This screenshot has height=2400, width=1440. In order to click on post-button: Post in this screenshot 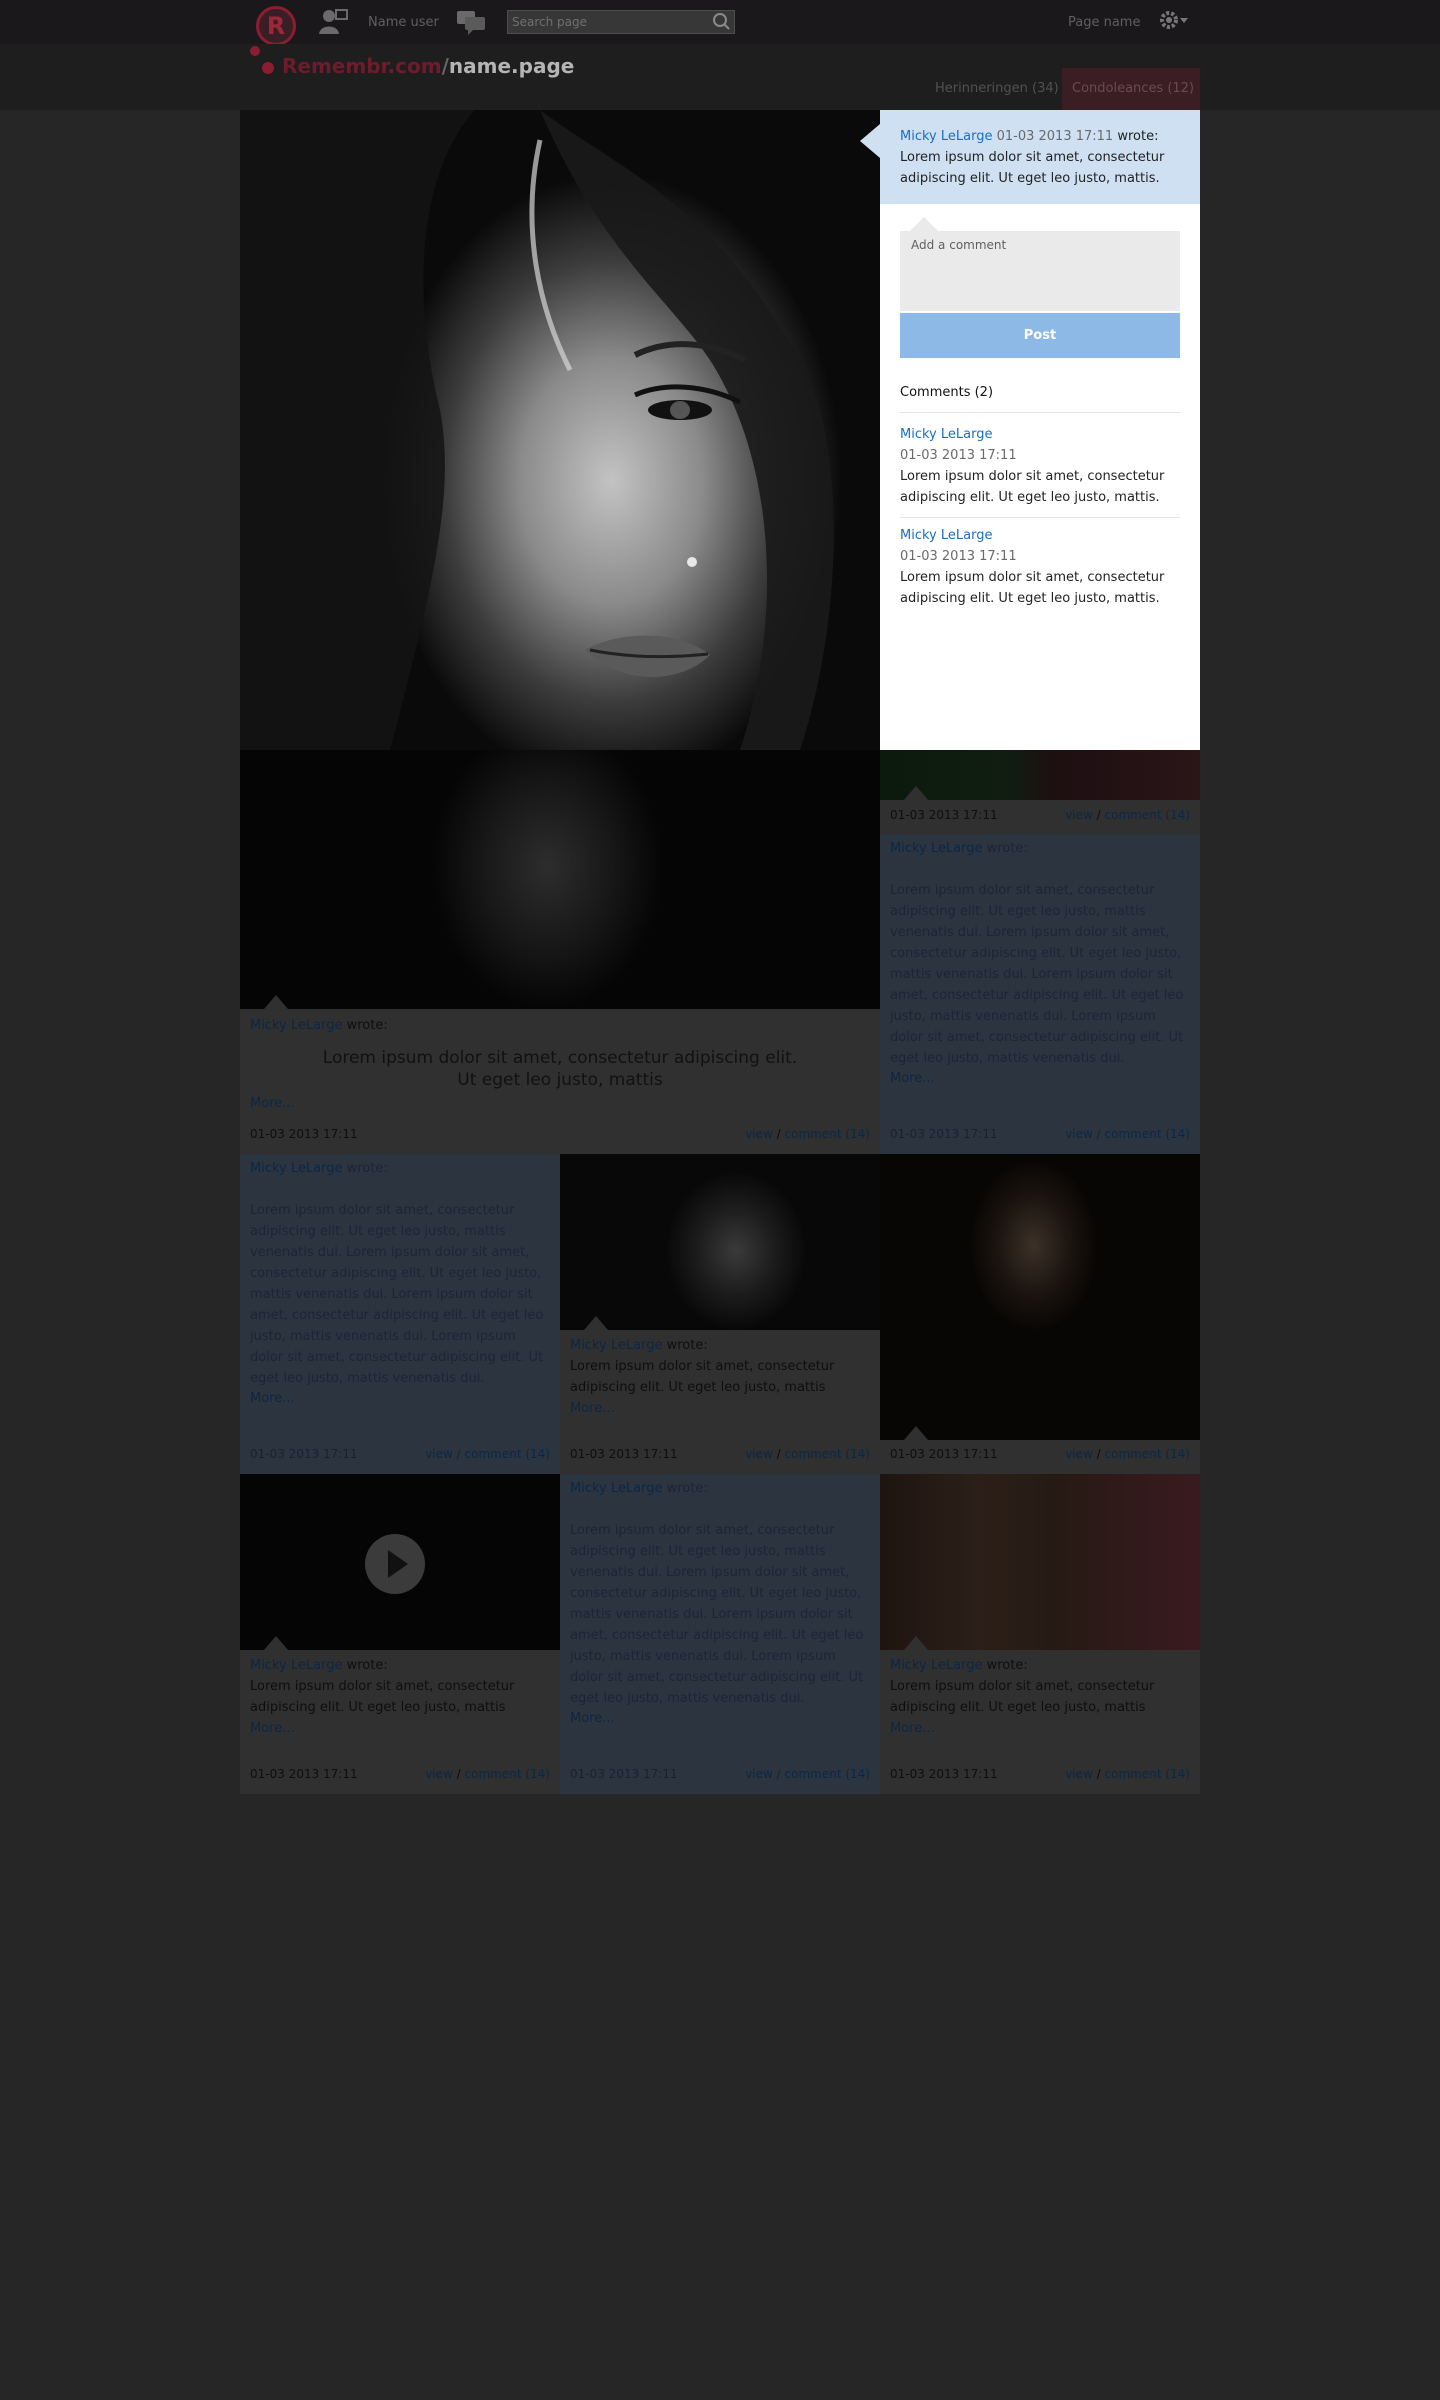, I will do `click(1040, 335)`.